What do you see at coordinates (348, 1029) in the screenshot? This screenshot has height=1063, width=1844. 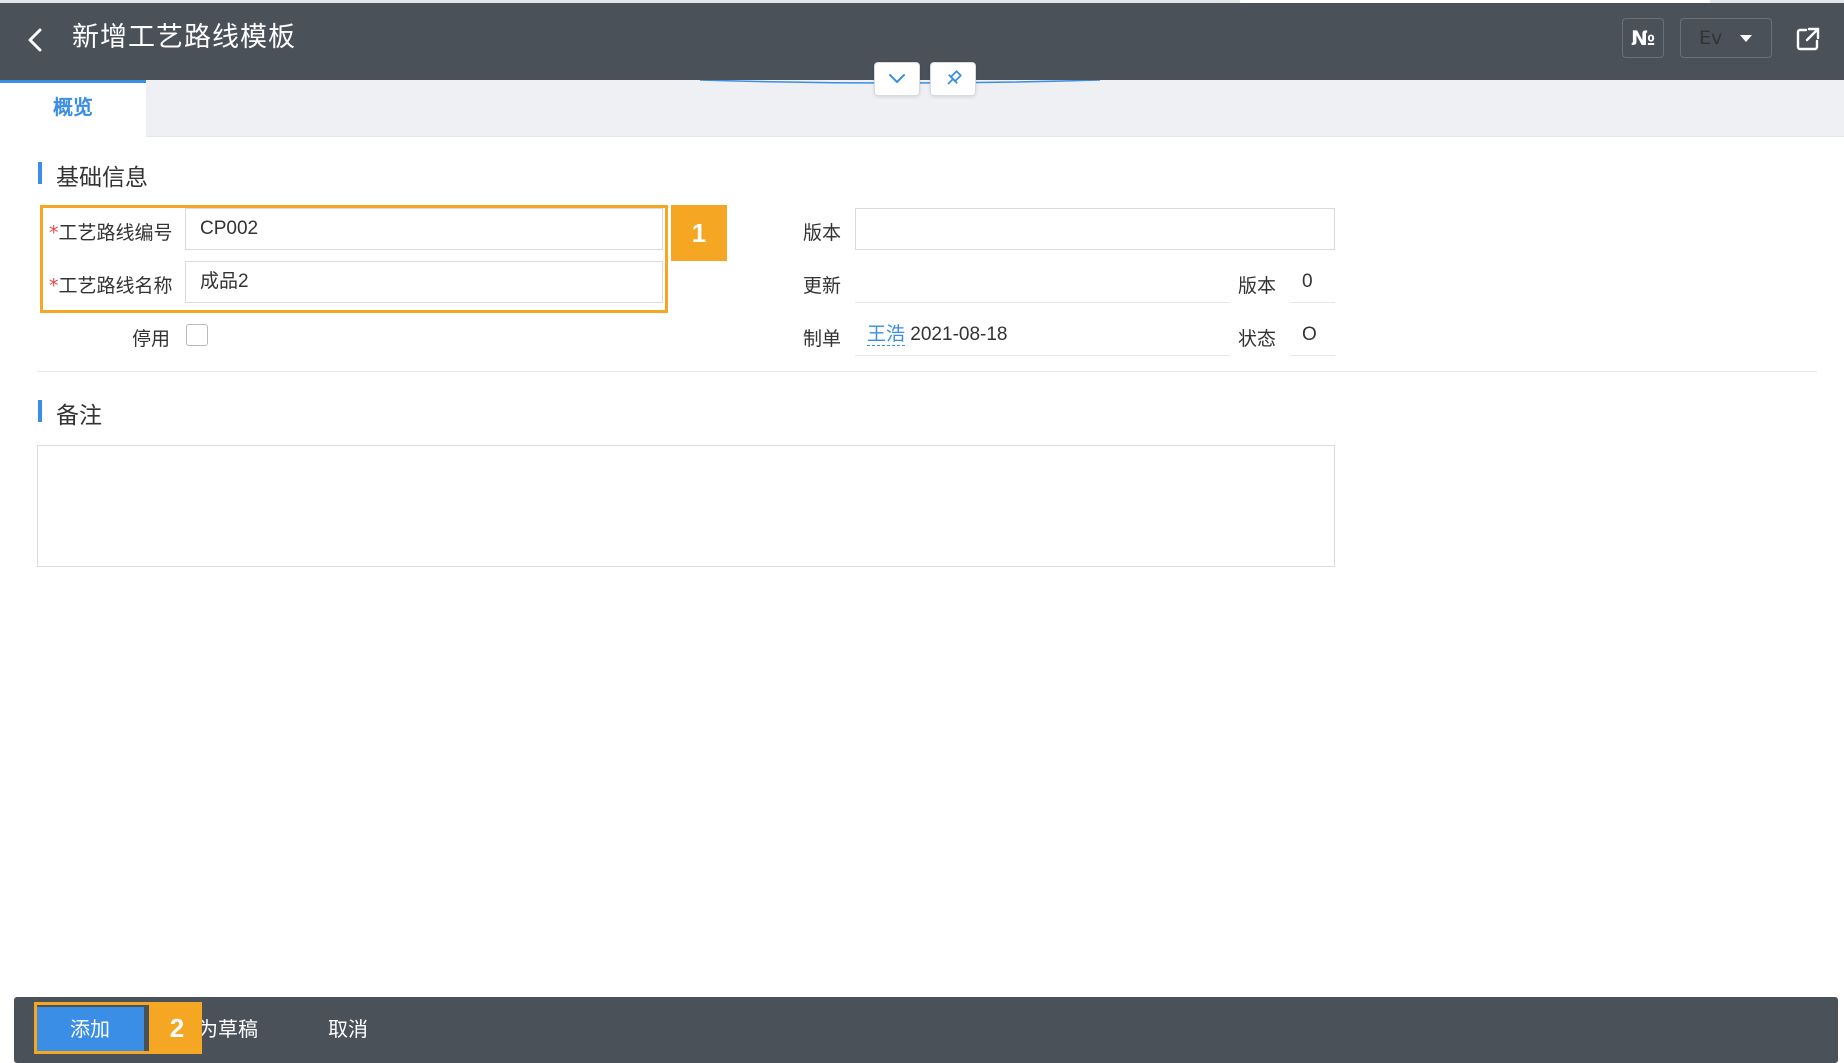 I see `cancel-button: 取消` at bounding box center [348, 1029].